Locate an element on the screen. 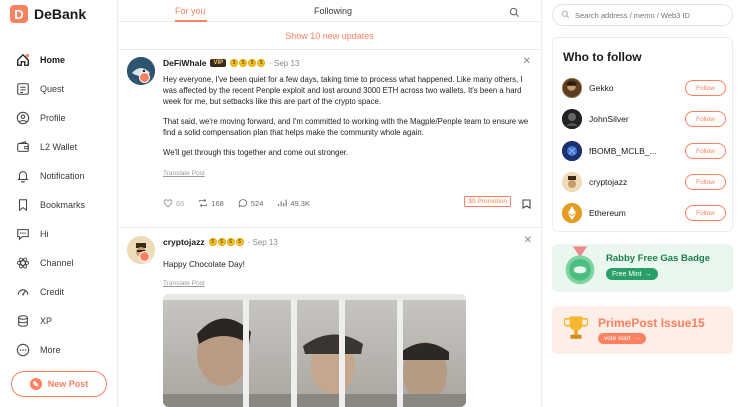 This screenshot has height=407, width=740. new-post-button: ✎ New Post is located at coordinates (59, 384).